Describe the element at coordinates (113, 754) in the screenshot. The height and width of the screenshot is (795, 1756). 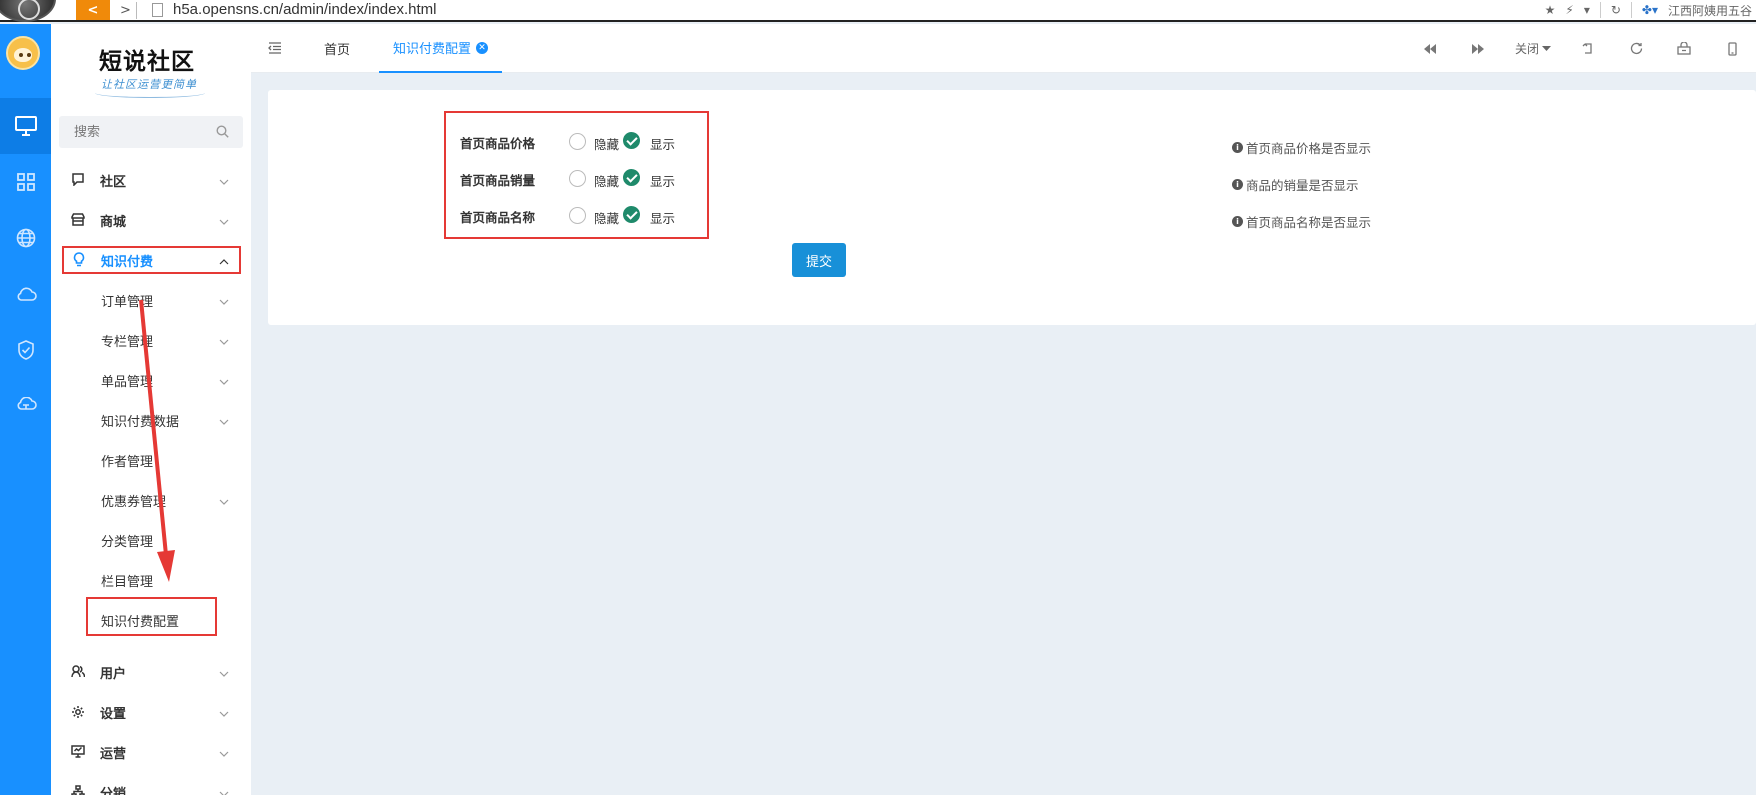
I see `menu-item-label: 运营` at that location.